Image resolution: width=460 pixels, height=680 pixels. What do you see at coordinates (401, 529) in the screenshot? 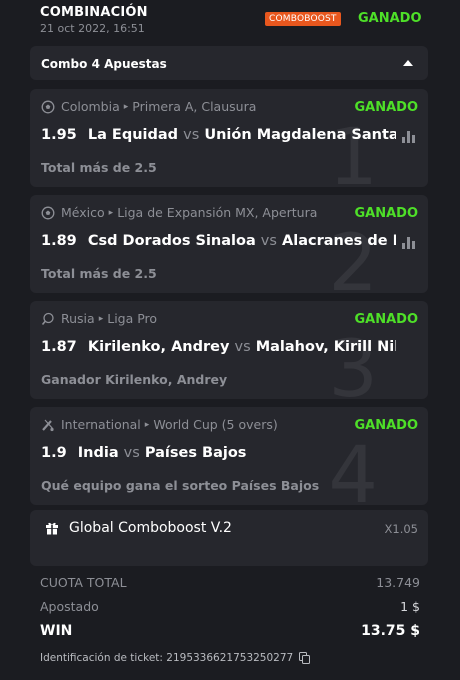
I see `comboboost-multiplier: X1.05` at bounding box center [401, 529].